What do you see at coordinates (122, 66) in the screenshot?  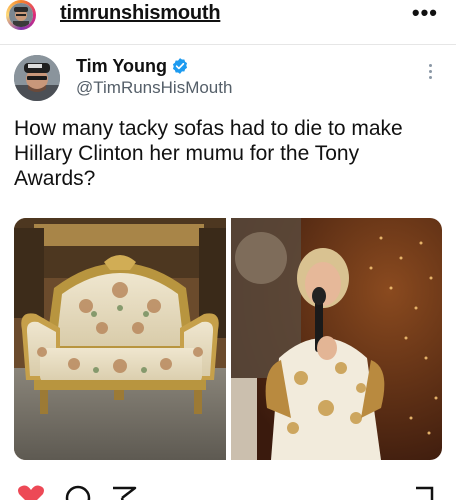 I see `tweet-display-name: Tim Young` at bounding box center [122, 66].